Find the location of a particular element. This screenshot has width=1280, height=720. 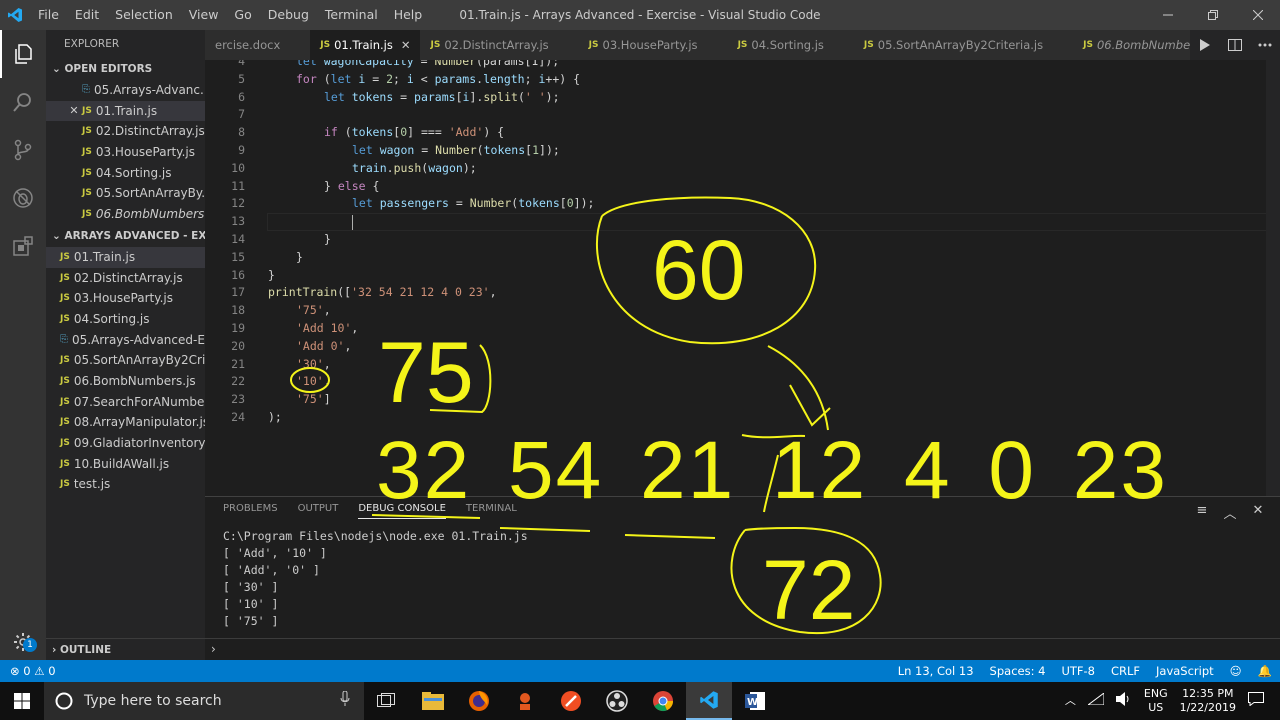

menu-terminal: Terminal is located at coordinates (351, 15).